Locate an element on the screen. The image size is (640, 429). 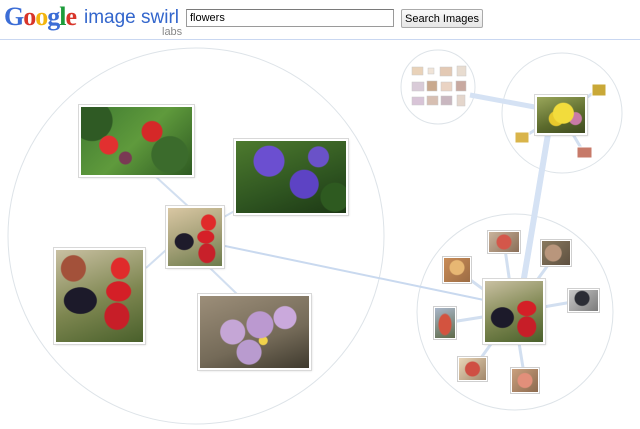
yellow-flower-center-thumb is located at coordinates (561, 115).